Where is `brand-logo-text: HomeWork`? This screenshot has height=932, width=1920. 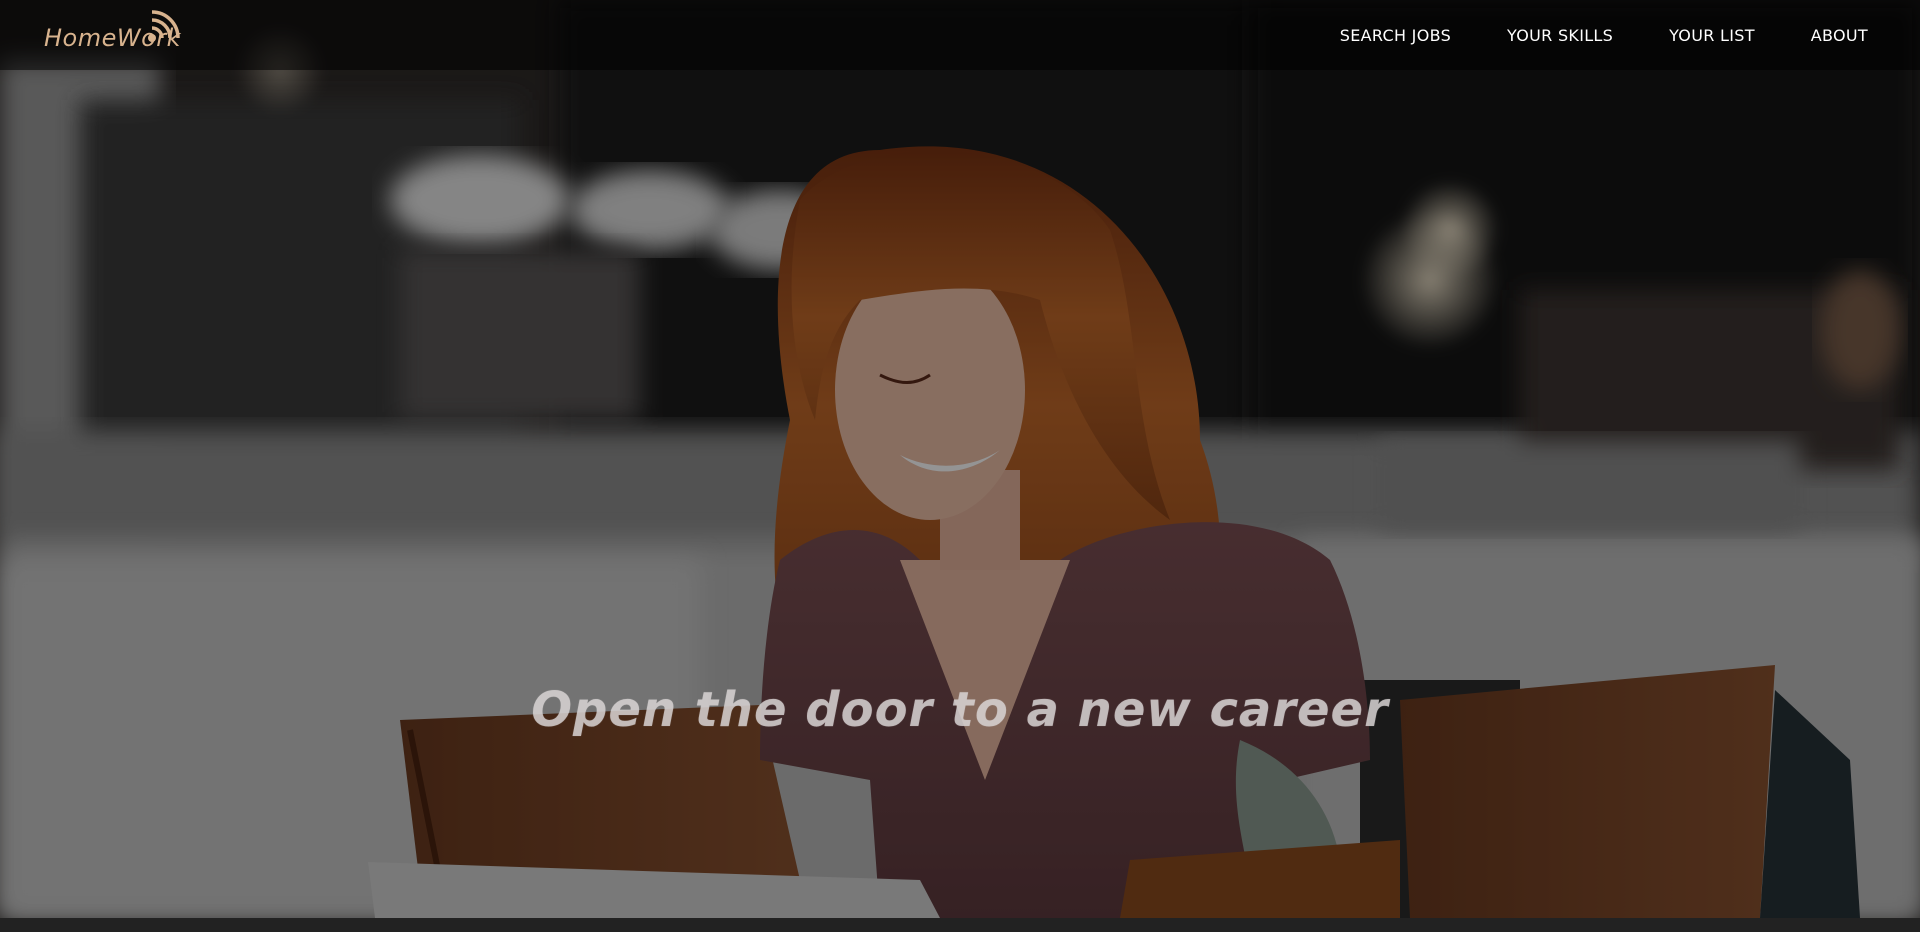
brand-logo-text: HomeWork is located at coordinates (113, 38).